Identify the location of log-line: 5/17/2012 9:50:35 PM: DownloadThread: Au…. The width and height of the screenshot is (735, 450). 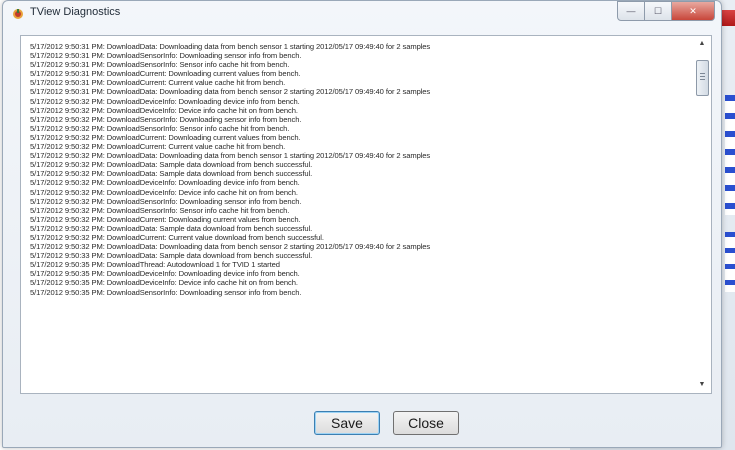
(155, 265).